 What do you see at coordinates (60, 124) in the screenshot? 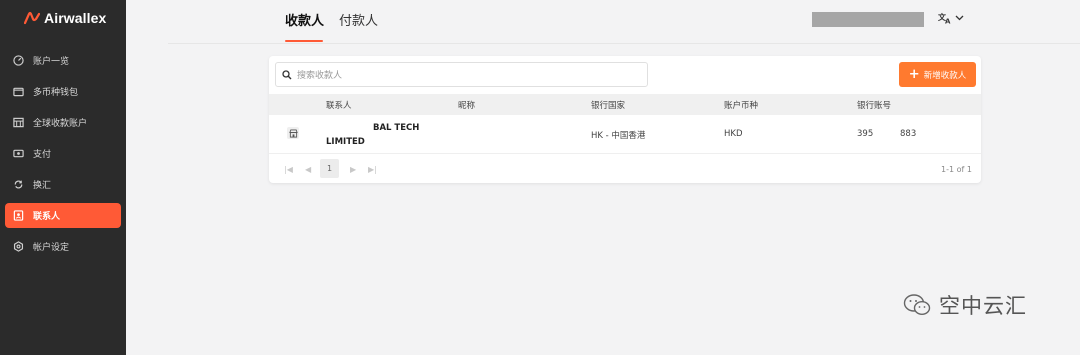
I see `sidebar-item-label: 全球收款账户` at bounding box center [60, 124].